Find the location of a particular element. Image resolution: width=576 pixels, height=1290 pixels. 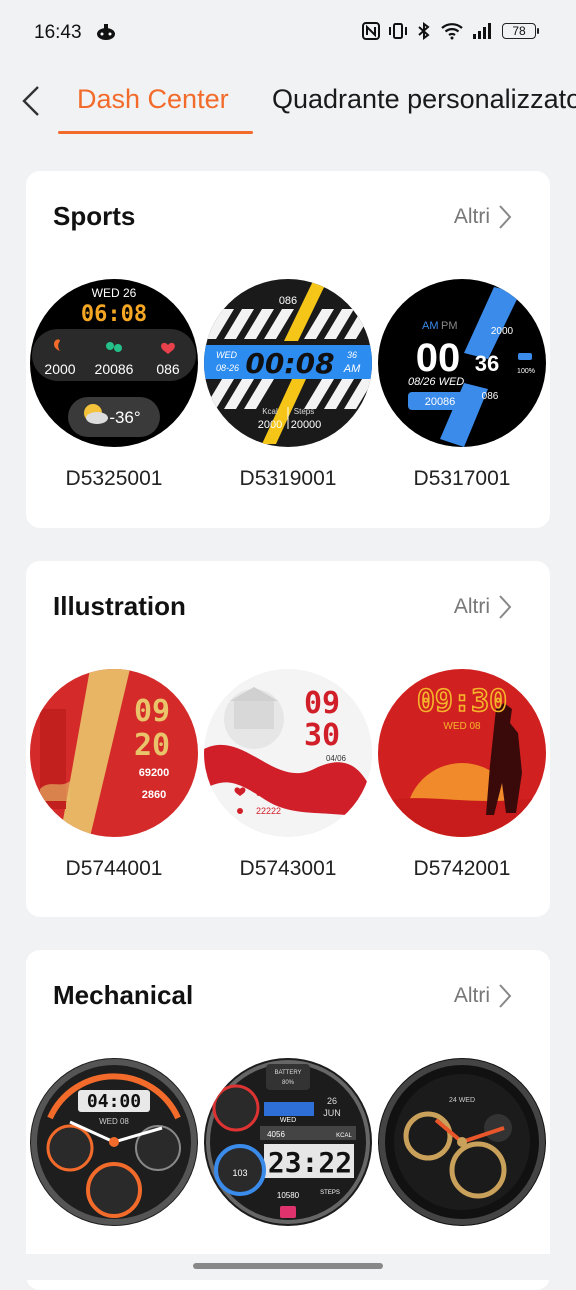

watchface-id: D5325001 is located at coordinates (114, 478).